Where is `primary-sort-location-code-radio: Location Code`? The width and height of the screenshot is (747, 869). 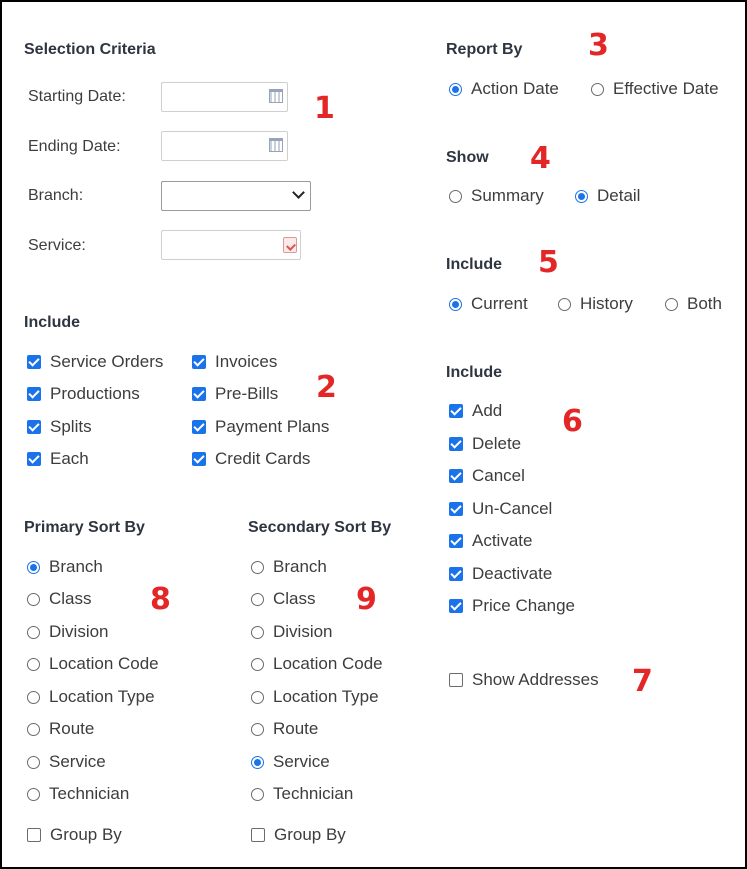
primary-sort-location-code-radio: Location Code is located at coordinates (93, 664).